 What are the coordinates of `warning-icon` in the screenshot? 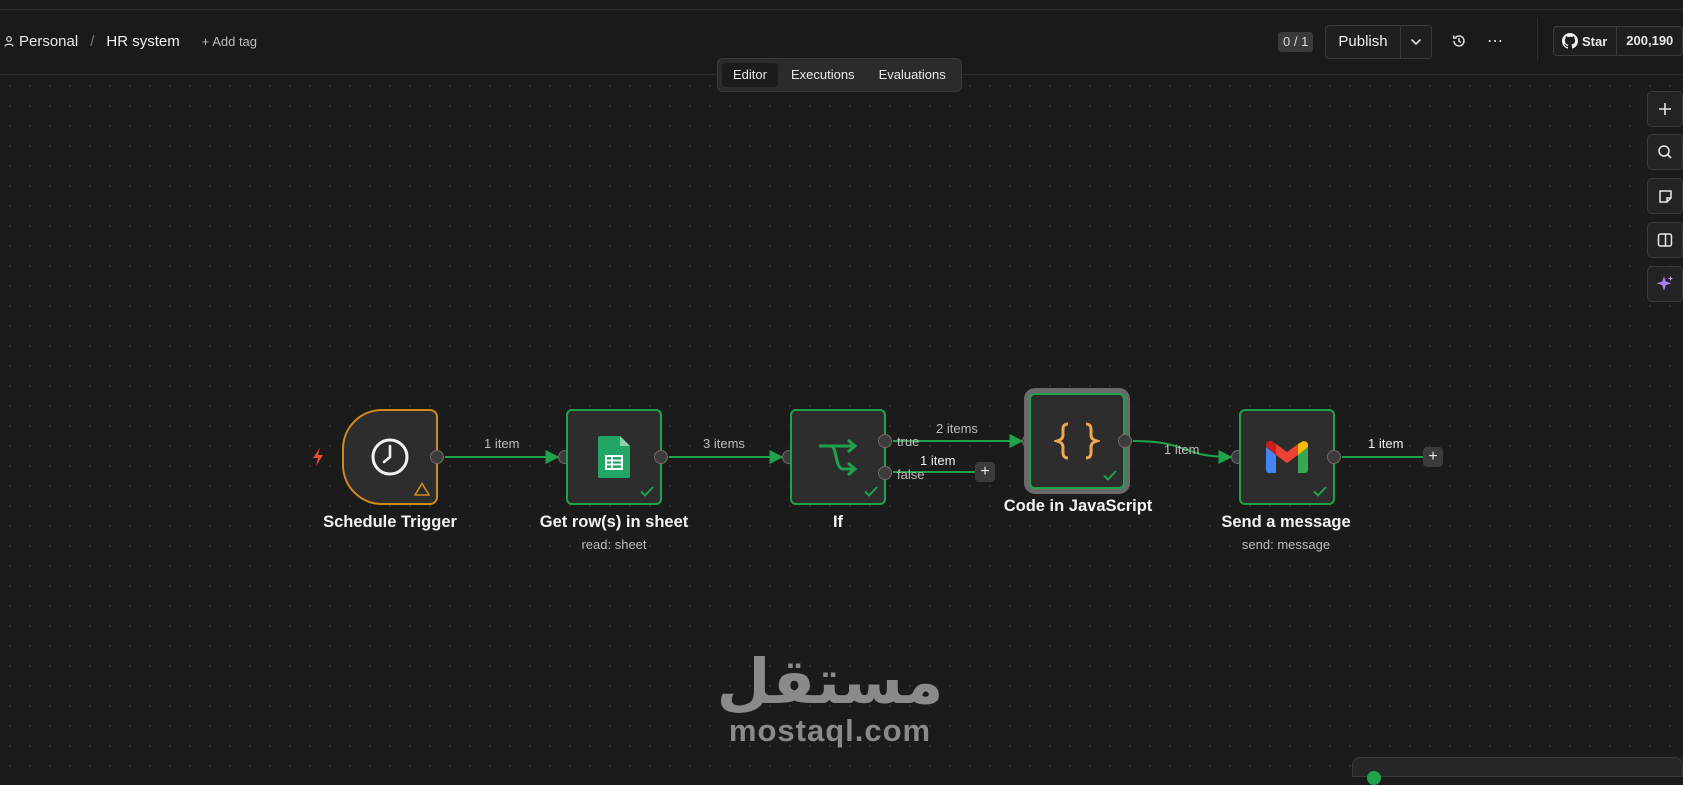 It's located at (422, 489).